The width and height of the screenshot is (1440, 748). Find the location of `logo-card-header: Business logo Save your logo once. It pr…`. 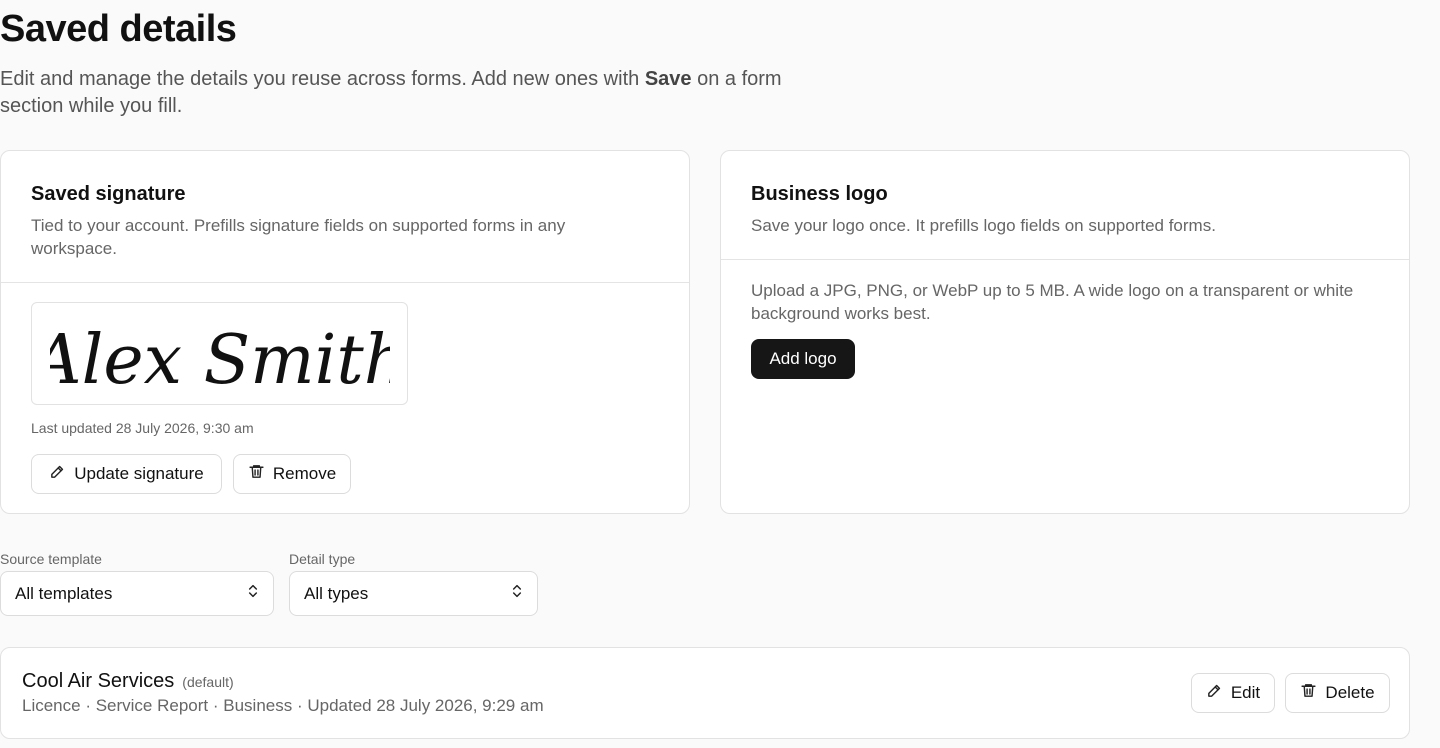

logo-card-header: Business logo Save your logo once. It pr… is located at coordinates (1065, 194).